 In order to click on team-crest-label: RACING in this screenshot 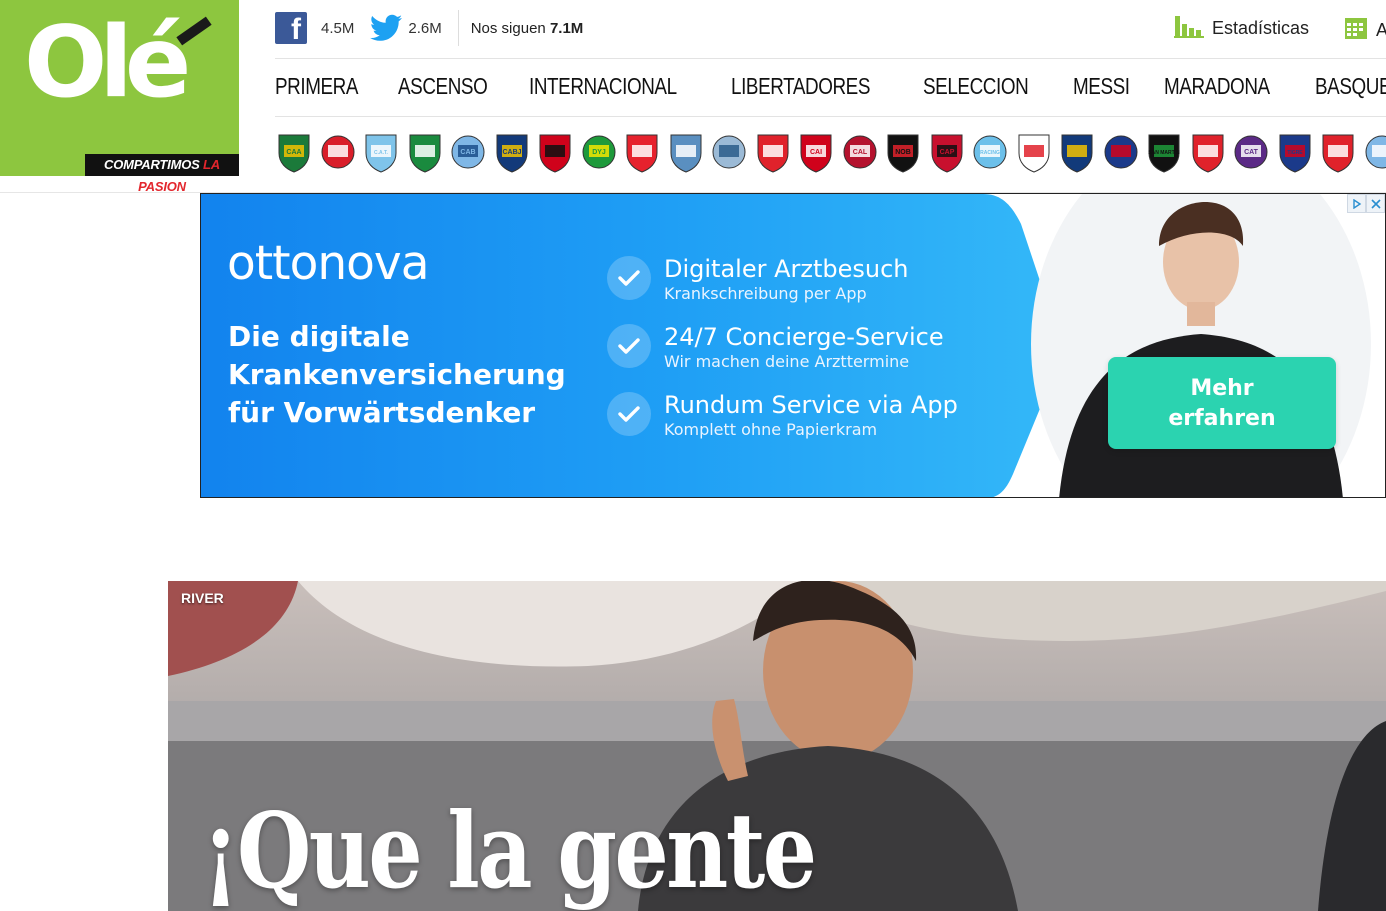, I will do `click(990, 153)`.